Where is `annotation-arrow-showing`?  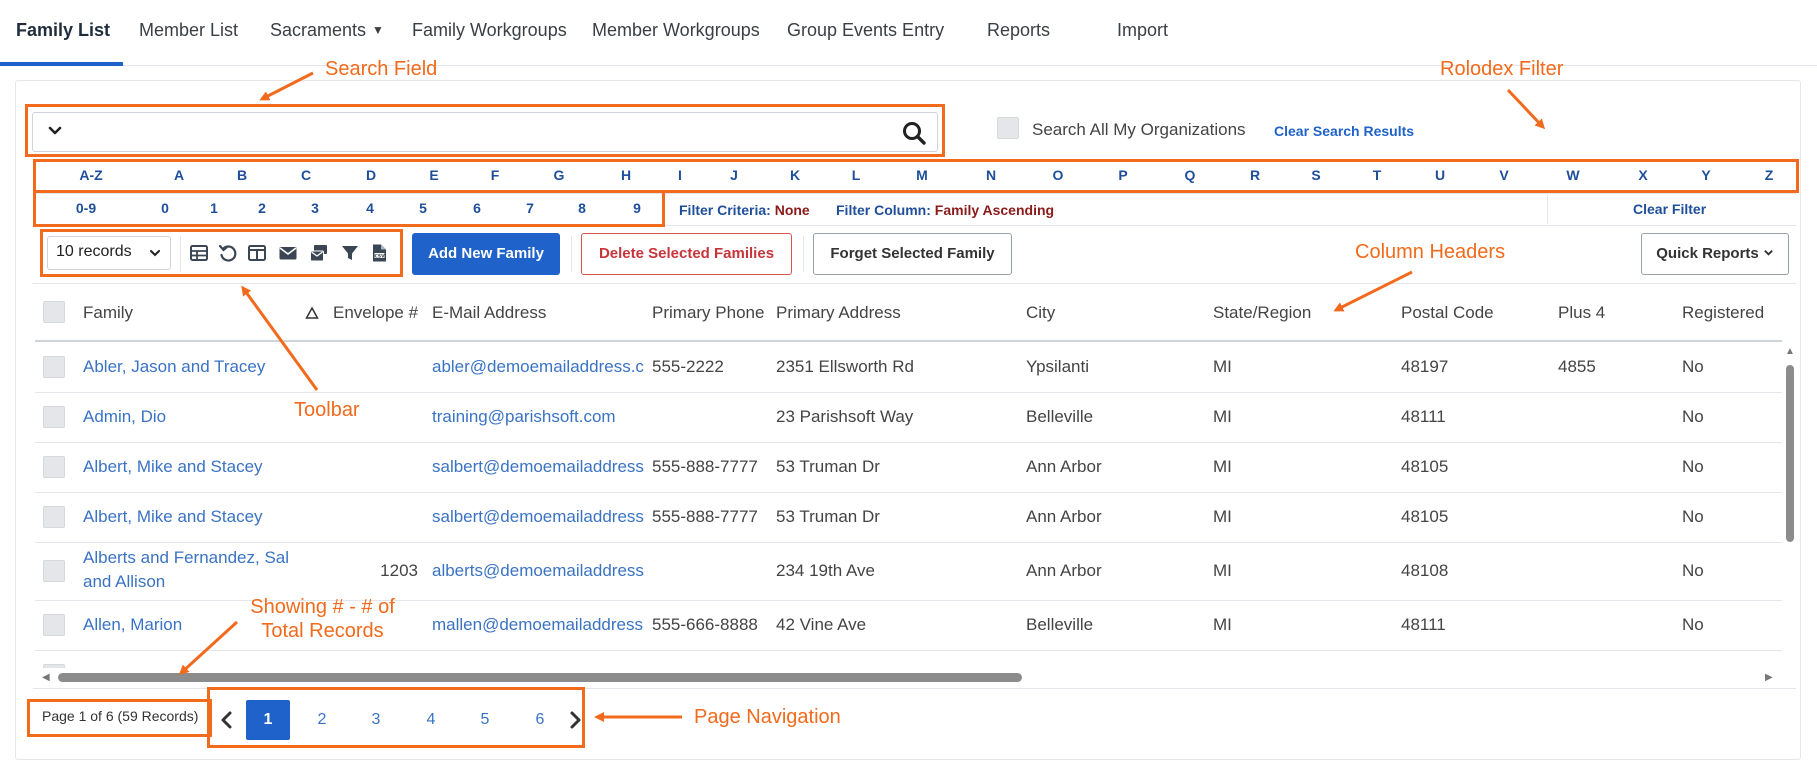 annotation-arrow-showing is located at coordinates (208, 648).